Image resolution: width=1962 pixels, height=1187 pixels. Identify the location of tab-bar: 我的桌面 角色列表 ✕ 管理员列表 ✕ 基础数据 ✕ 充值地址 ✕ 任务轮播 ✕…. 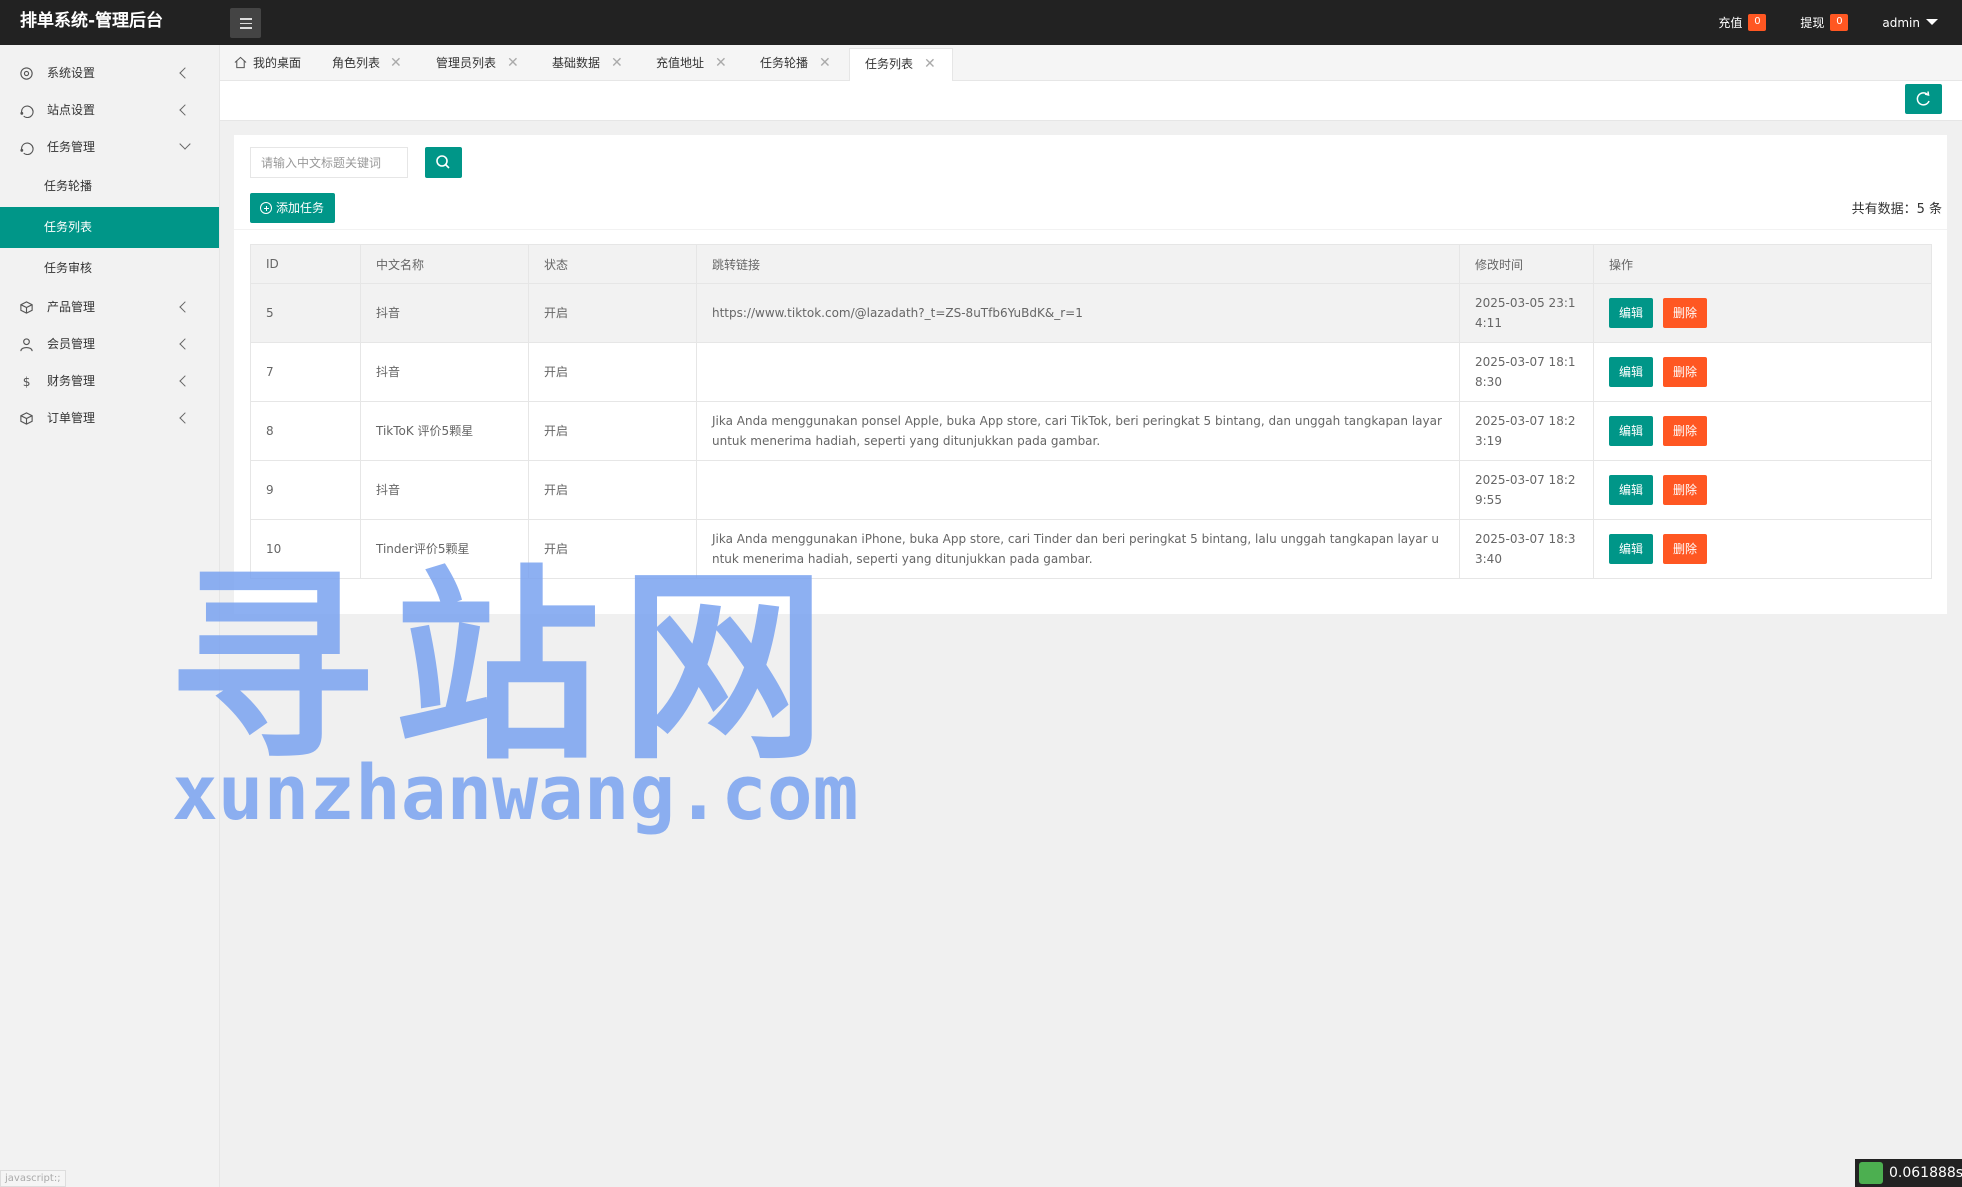
(1091, 63).